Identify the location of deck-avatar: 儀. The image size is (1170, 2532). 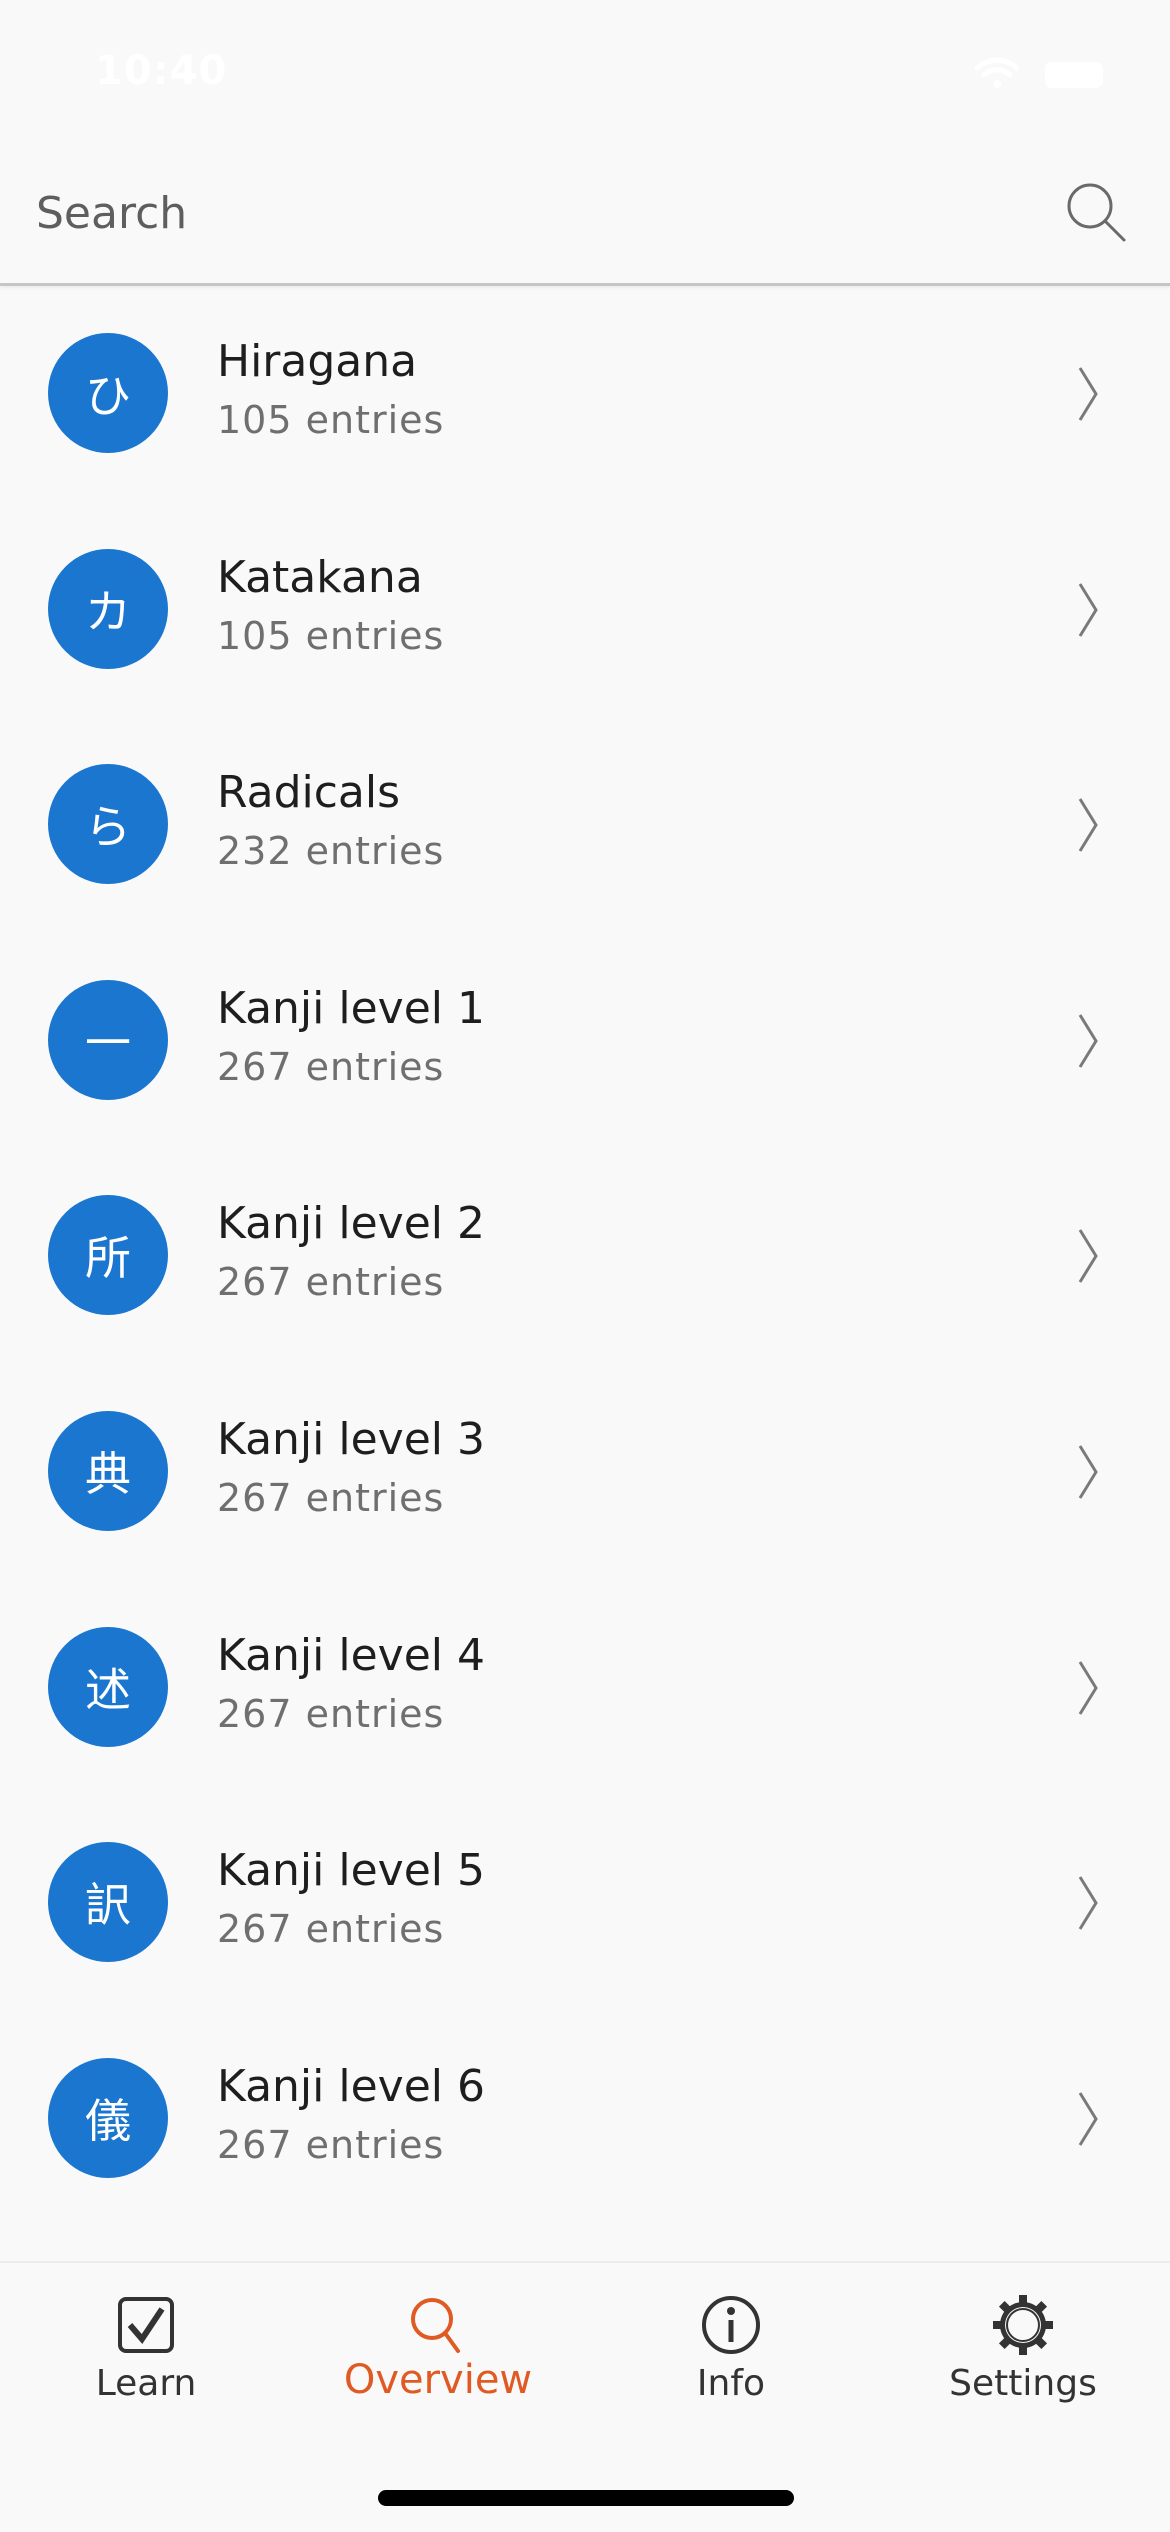
(108, 2118).